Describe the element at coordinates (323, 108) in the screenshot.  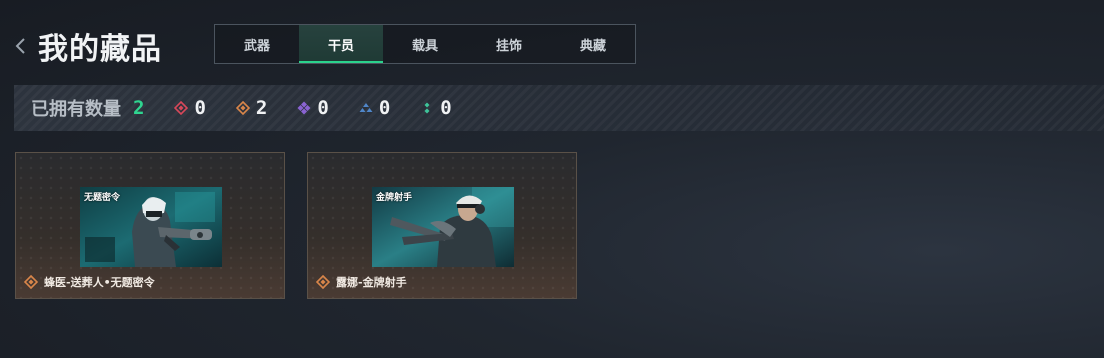
I see `rarity-purple-count: 0` at that location.